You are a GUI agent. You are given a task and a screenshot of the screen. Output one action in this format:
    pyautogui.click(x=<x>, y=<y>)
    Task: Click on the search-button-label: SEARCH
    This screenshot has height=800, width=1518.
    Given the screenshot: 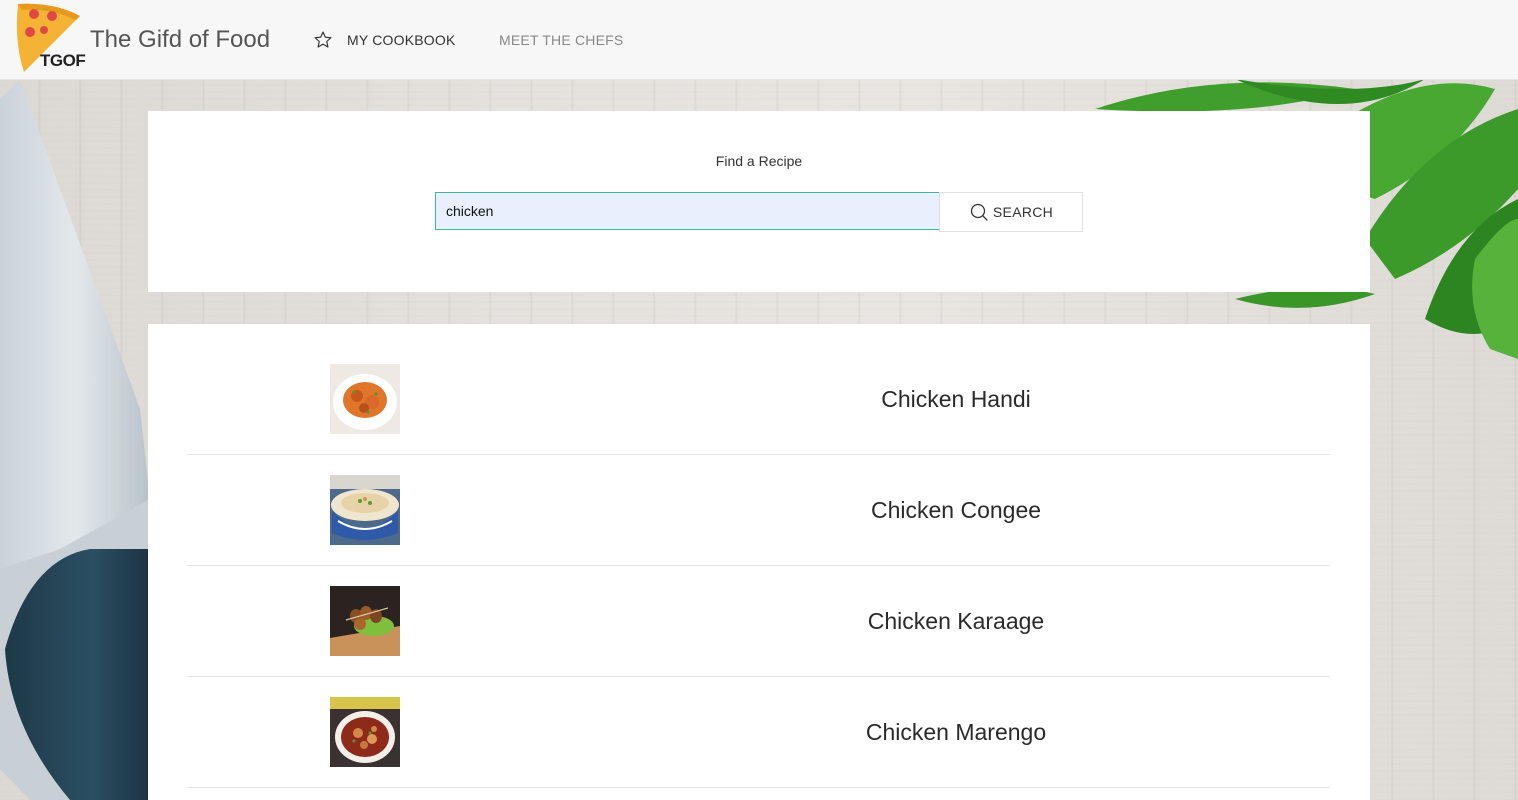 What is the action you would take?
    pyautogui.click(x=1023, y=212)
    